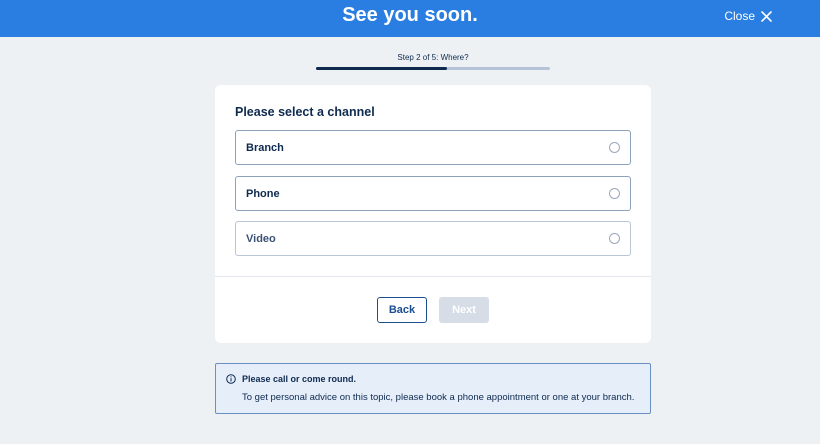 This screenshot has width=820, height=444. What do you see at coordinates (433, 276) in the screenshot?
I see `card-divider` at bounding box center [433, 276].